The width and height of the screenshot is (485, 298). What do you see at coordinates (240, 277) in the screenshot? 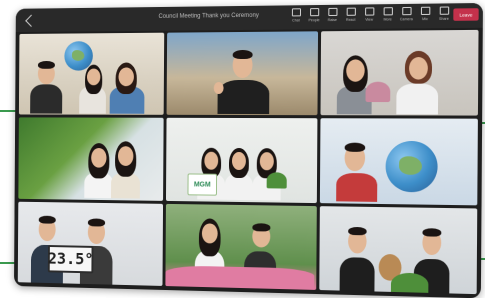
I see `flower-bed` at bounding box center [240, 277].